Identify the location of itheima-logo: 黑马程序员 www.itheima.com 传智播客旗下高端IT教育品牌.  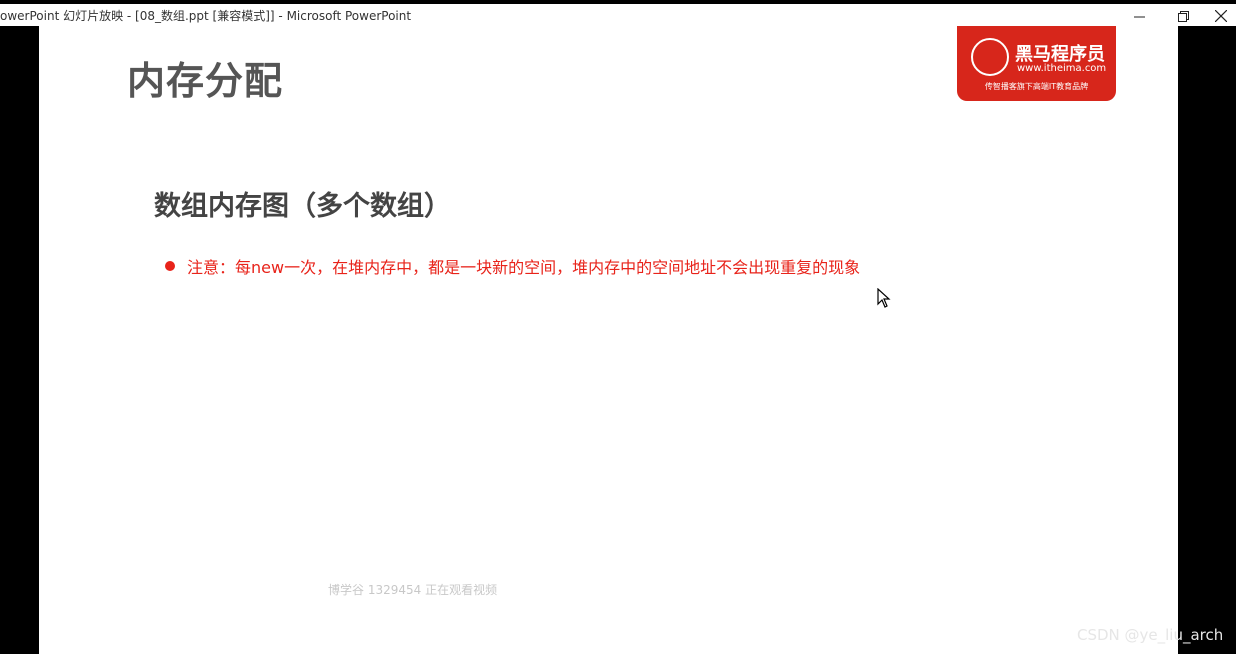
(1036, 63).